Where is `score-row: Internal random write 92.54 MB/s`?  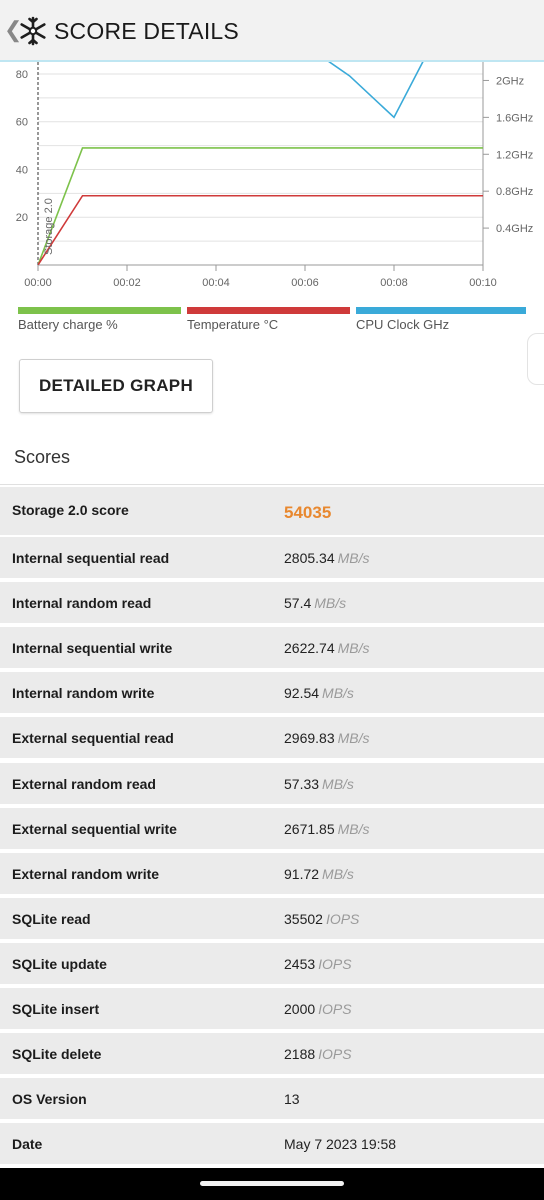 score-row: Internal random write 92.54 MB/s is located at coordinates (272, 694).